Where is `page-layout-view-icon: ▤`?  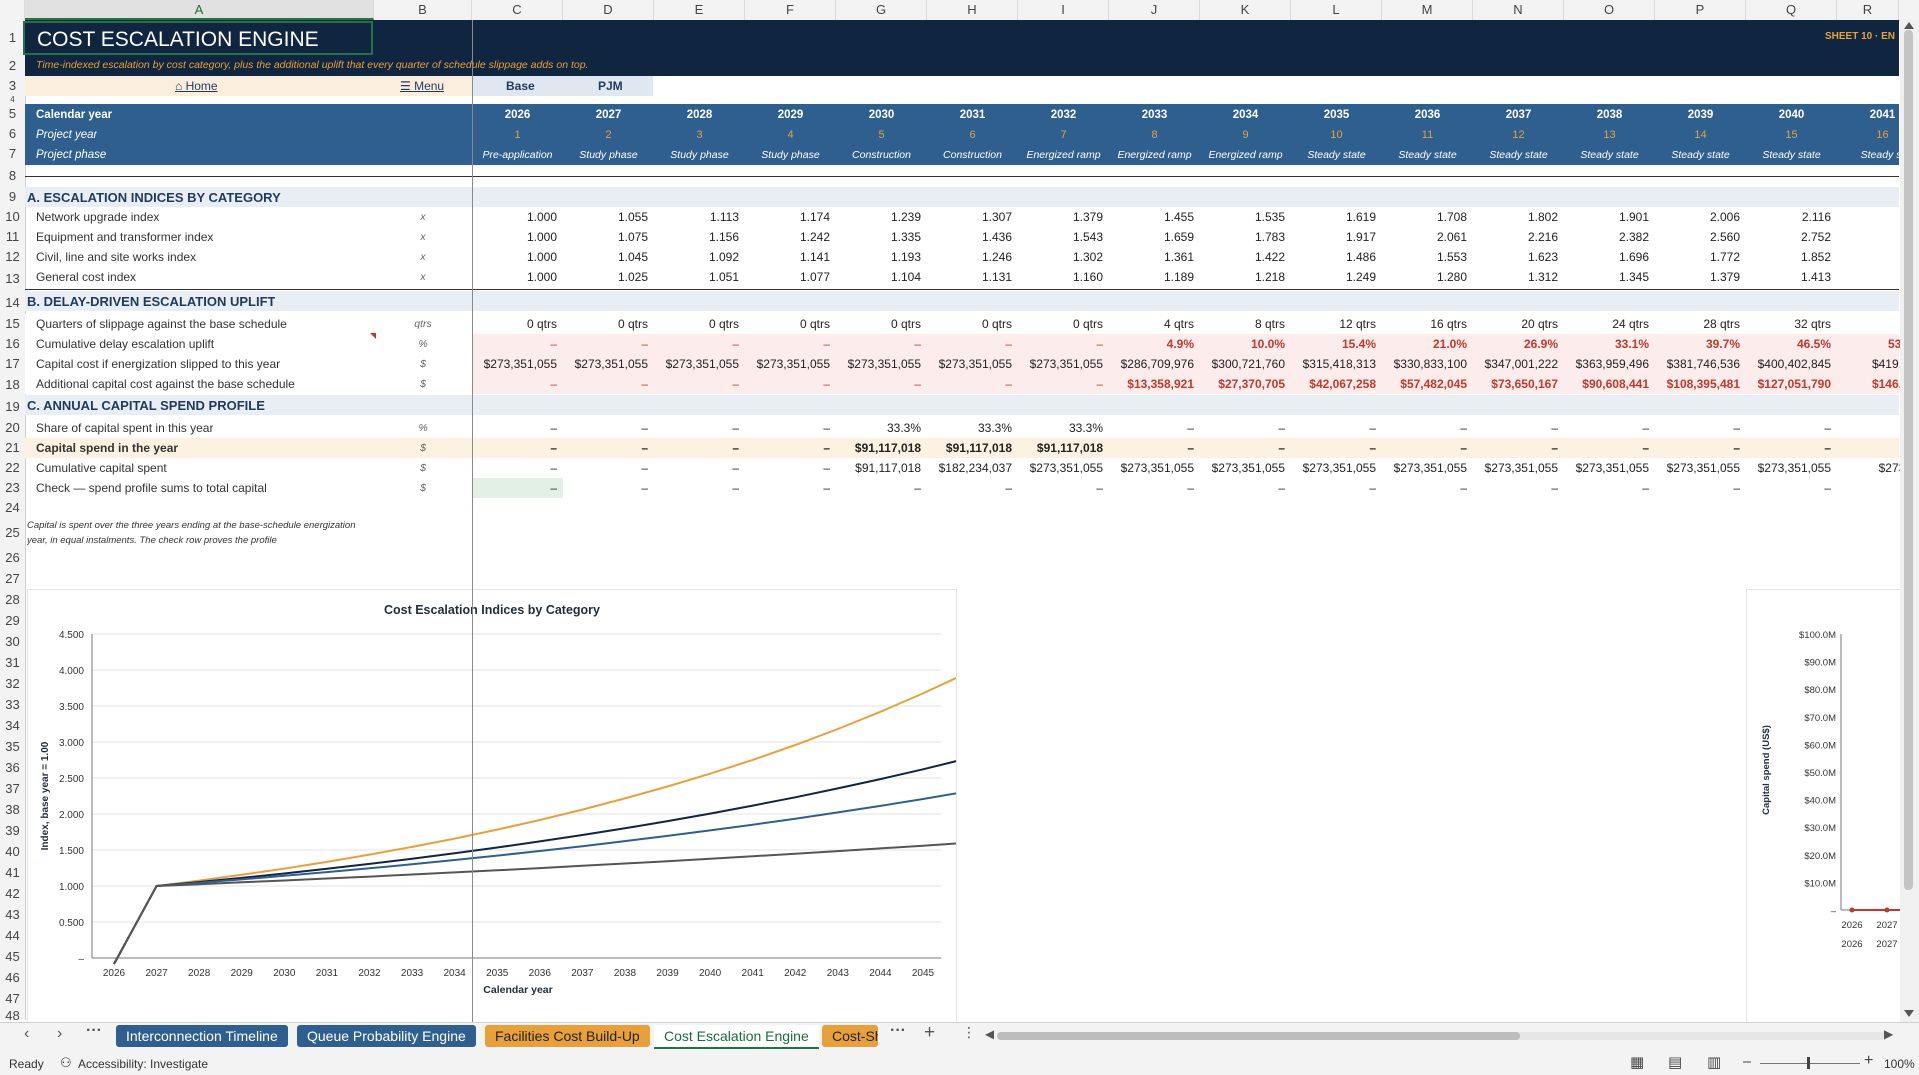 page-layout-view-icon: ▤ is located at coordinates (1675, 1062).